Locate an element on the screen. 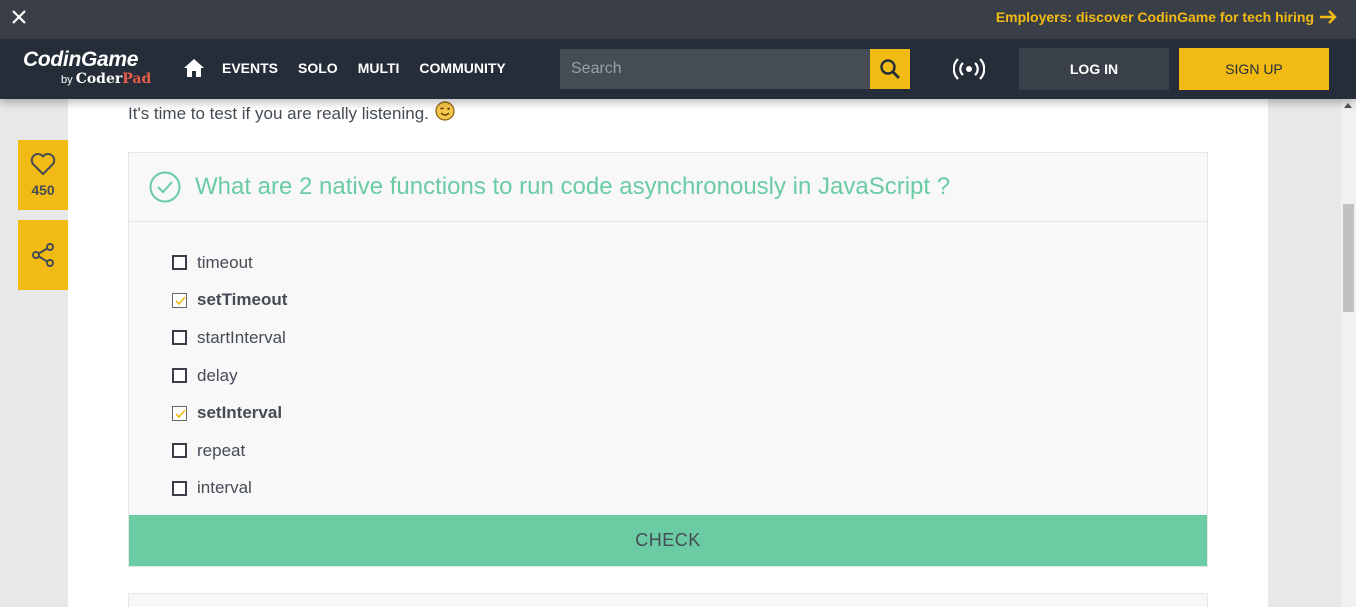  option-settimeout: setTimeout is located at coordinates (689, 301).